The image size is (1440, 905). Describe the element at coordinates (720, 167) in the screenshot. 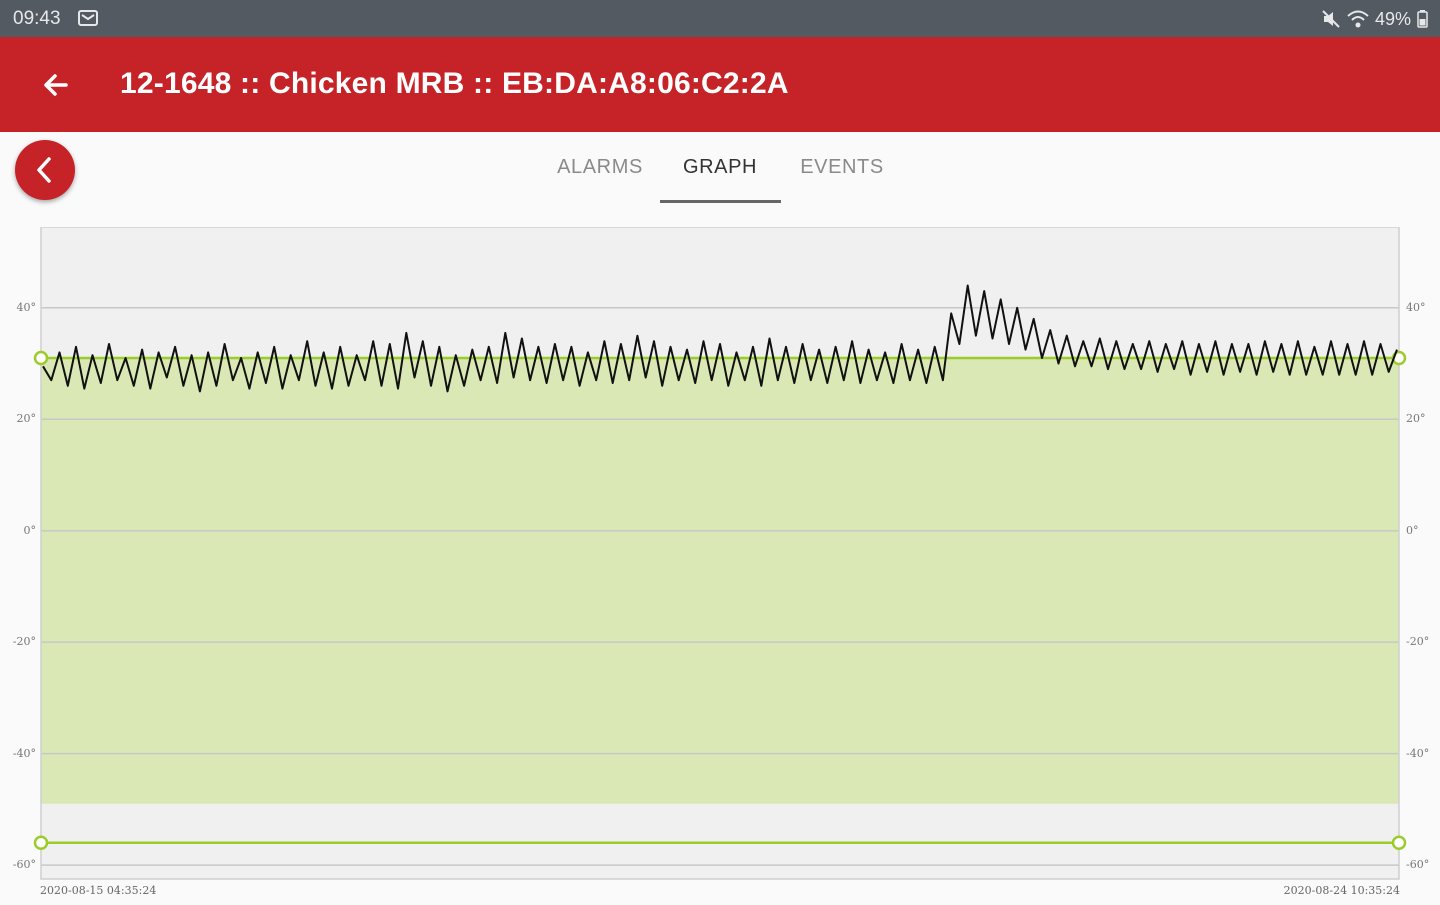

I see `tab-graph: GRAPH` at that location.